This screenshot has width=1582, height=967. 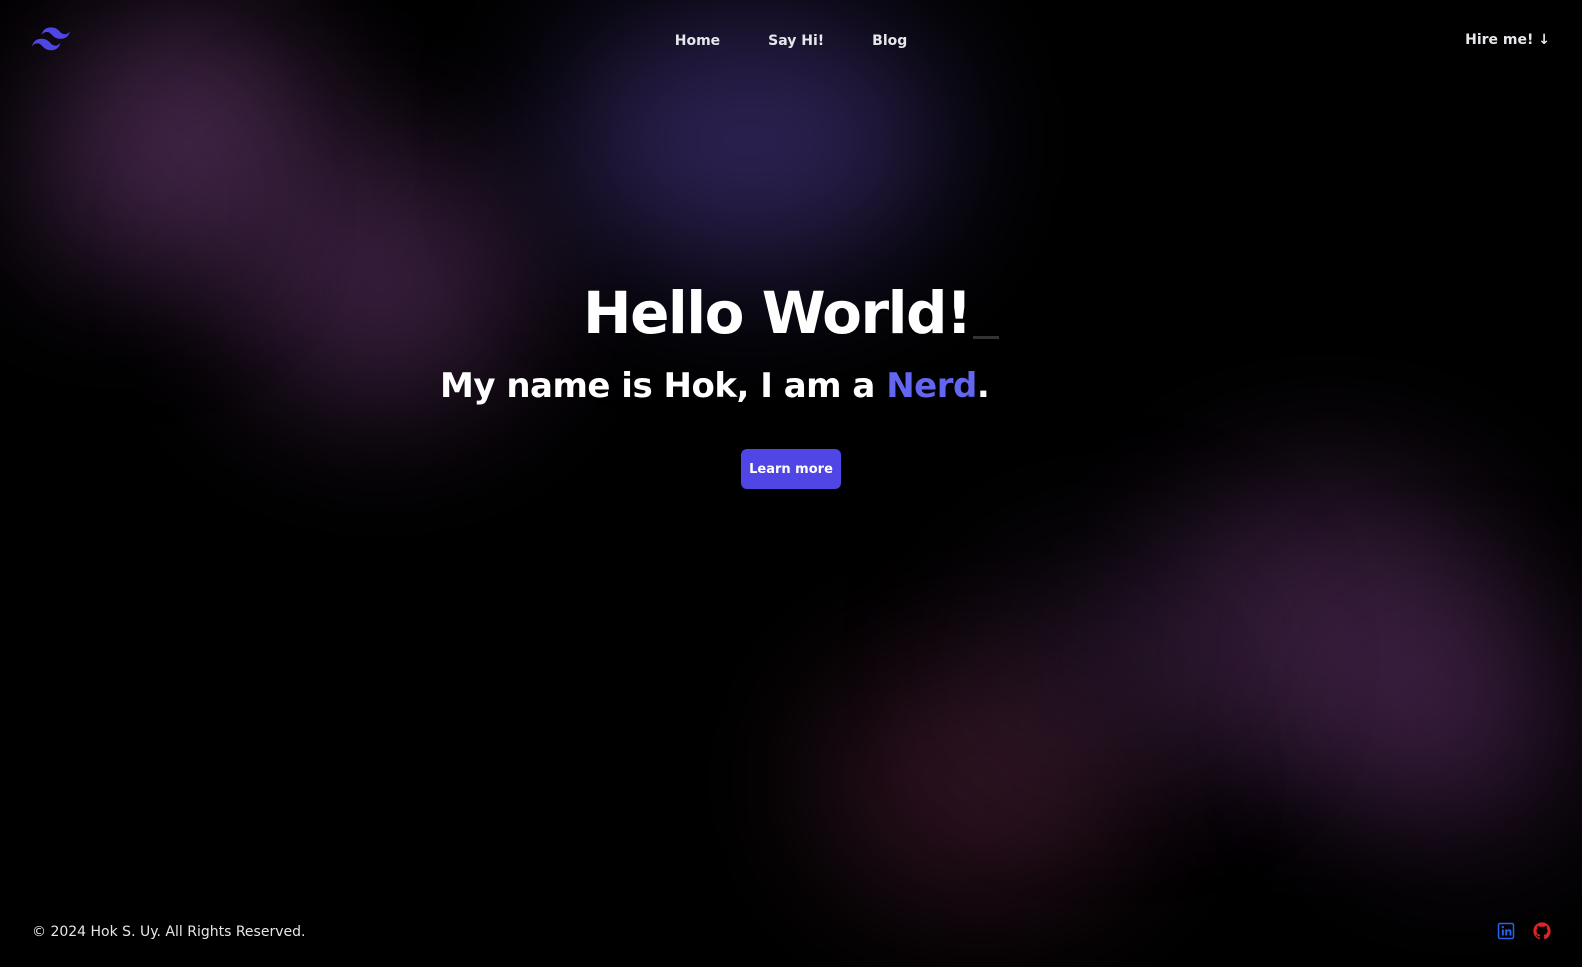 I want to click on subtitle-suffix: ., so click(x=983, y=386).